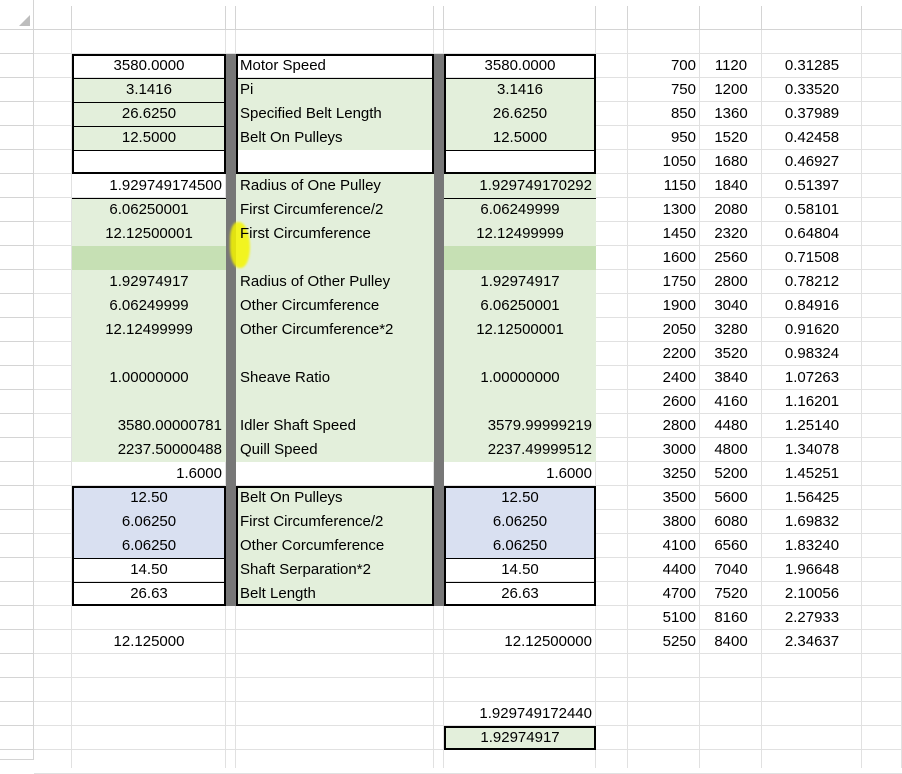 This screenshot has height=774, width=902. Describe the element at coordinates (149, 18) in the screenshot. I see `column-header-b` at that location.